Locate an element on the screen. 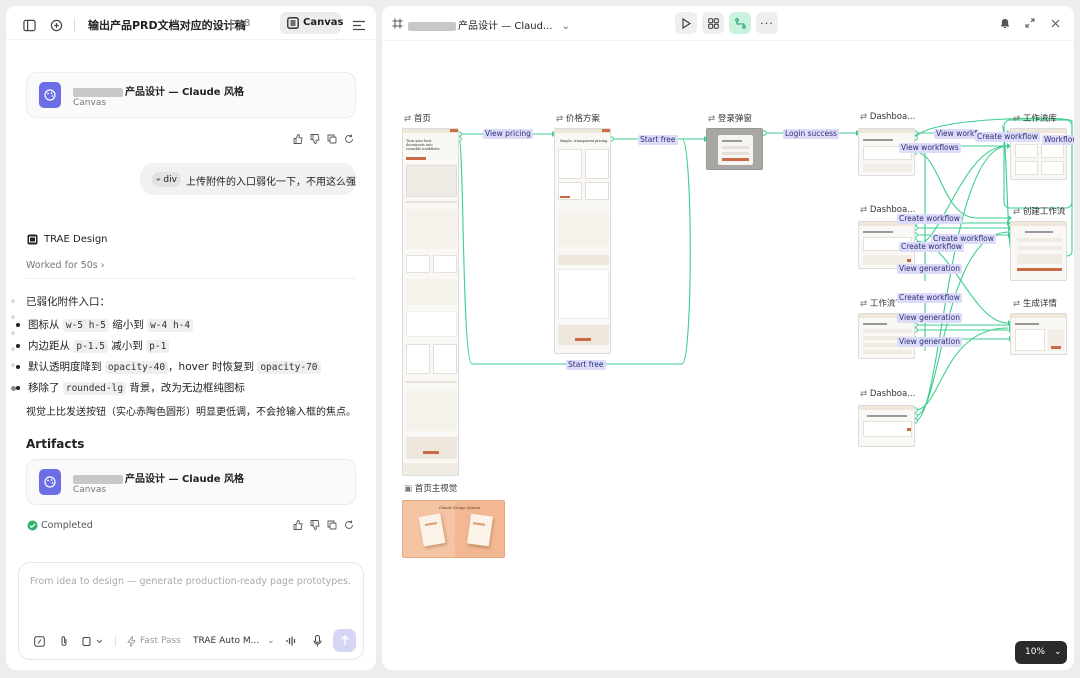  hero-image-thumbnail: Claude Design System is located at coordinates (453, 529).